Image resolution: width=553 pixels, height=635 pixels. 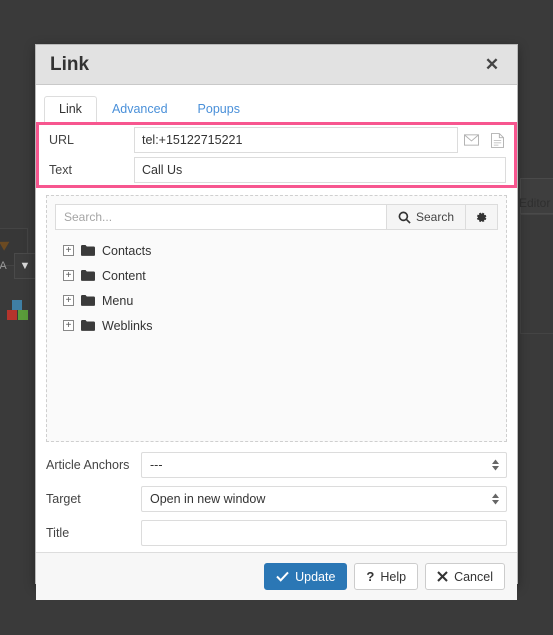 I want to click on gear-icon, so click(x=481, y=217).